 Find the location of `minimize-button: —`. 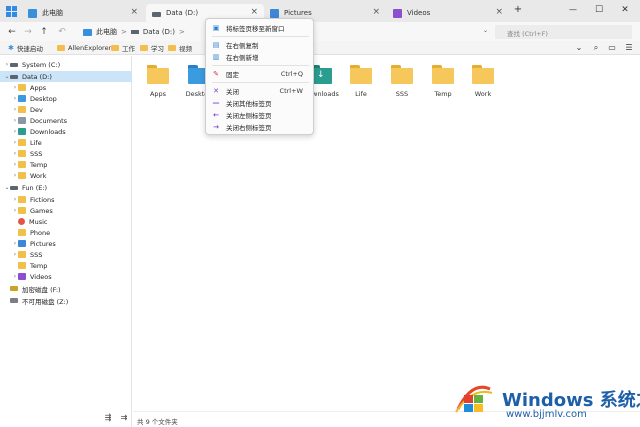

minimize-button: — is located at coordinates (573, 10).